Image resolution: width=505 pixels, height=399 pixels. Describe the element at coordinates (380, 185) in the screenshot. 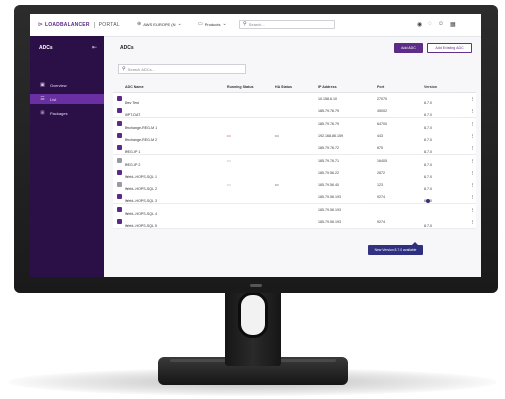

I see `port: 123` at that location.